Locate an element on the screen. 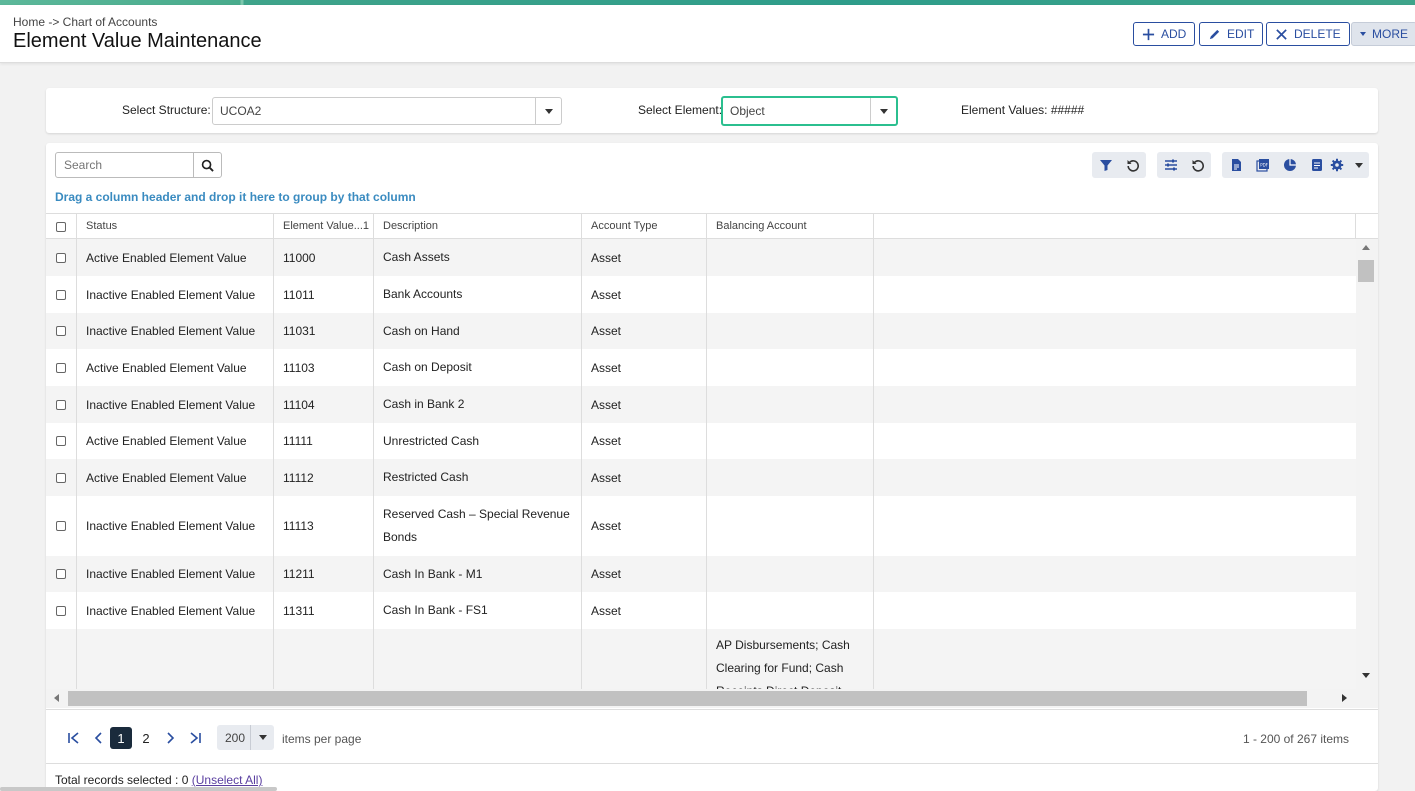  column-settings-icon is located at coordinates (1170, 165).